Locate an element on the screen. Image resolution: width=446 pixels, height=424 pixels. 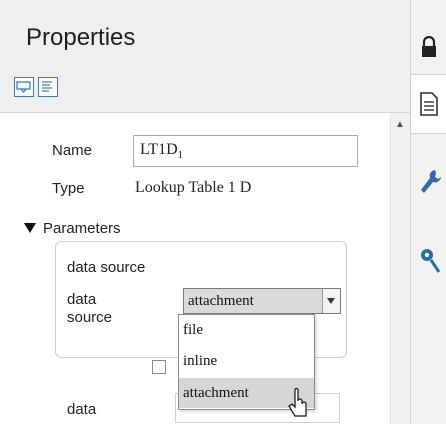
lock-icon is located at coordinates (429, 46).